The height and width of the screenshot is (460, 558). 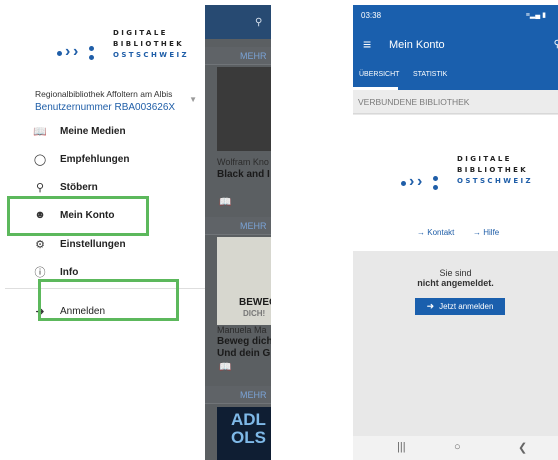 I want to click on background-book-title: Black and I, so click(x=243, y=174).